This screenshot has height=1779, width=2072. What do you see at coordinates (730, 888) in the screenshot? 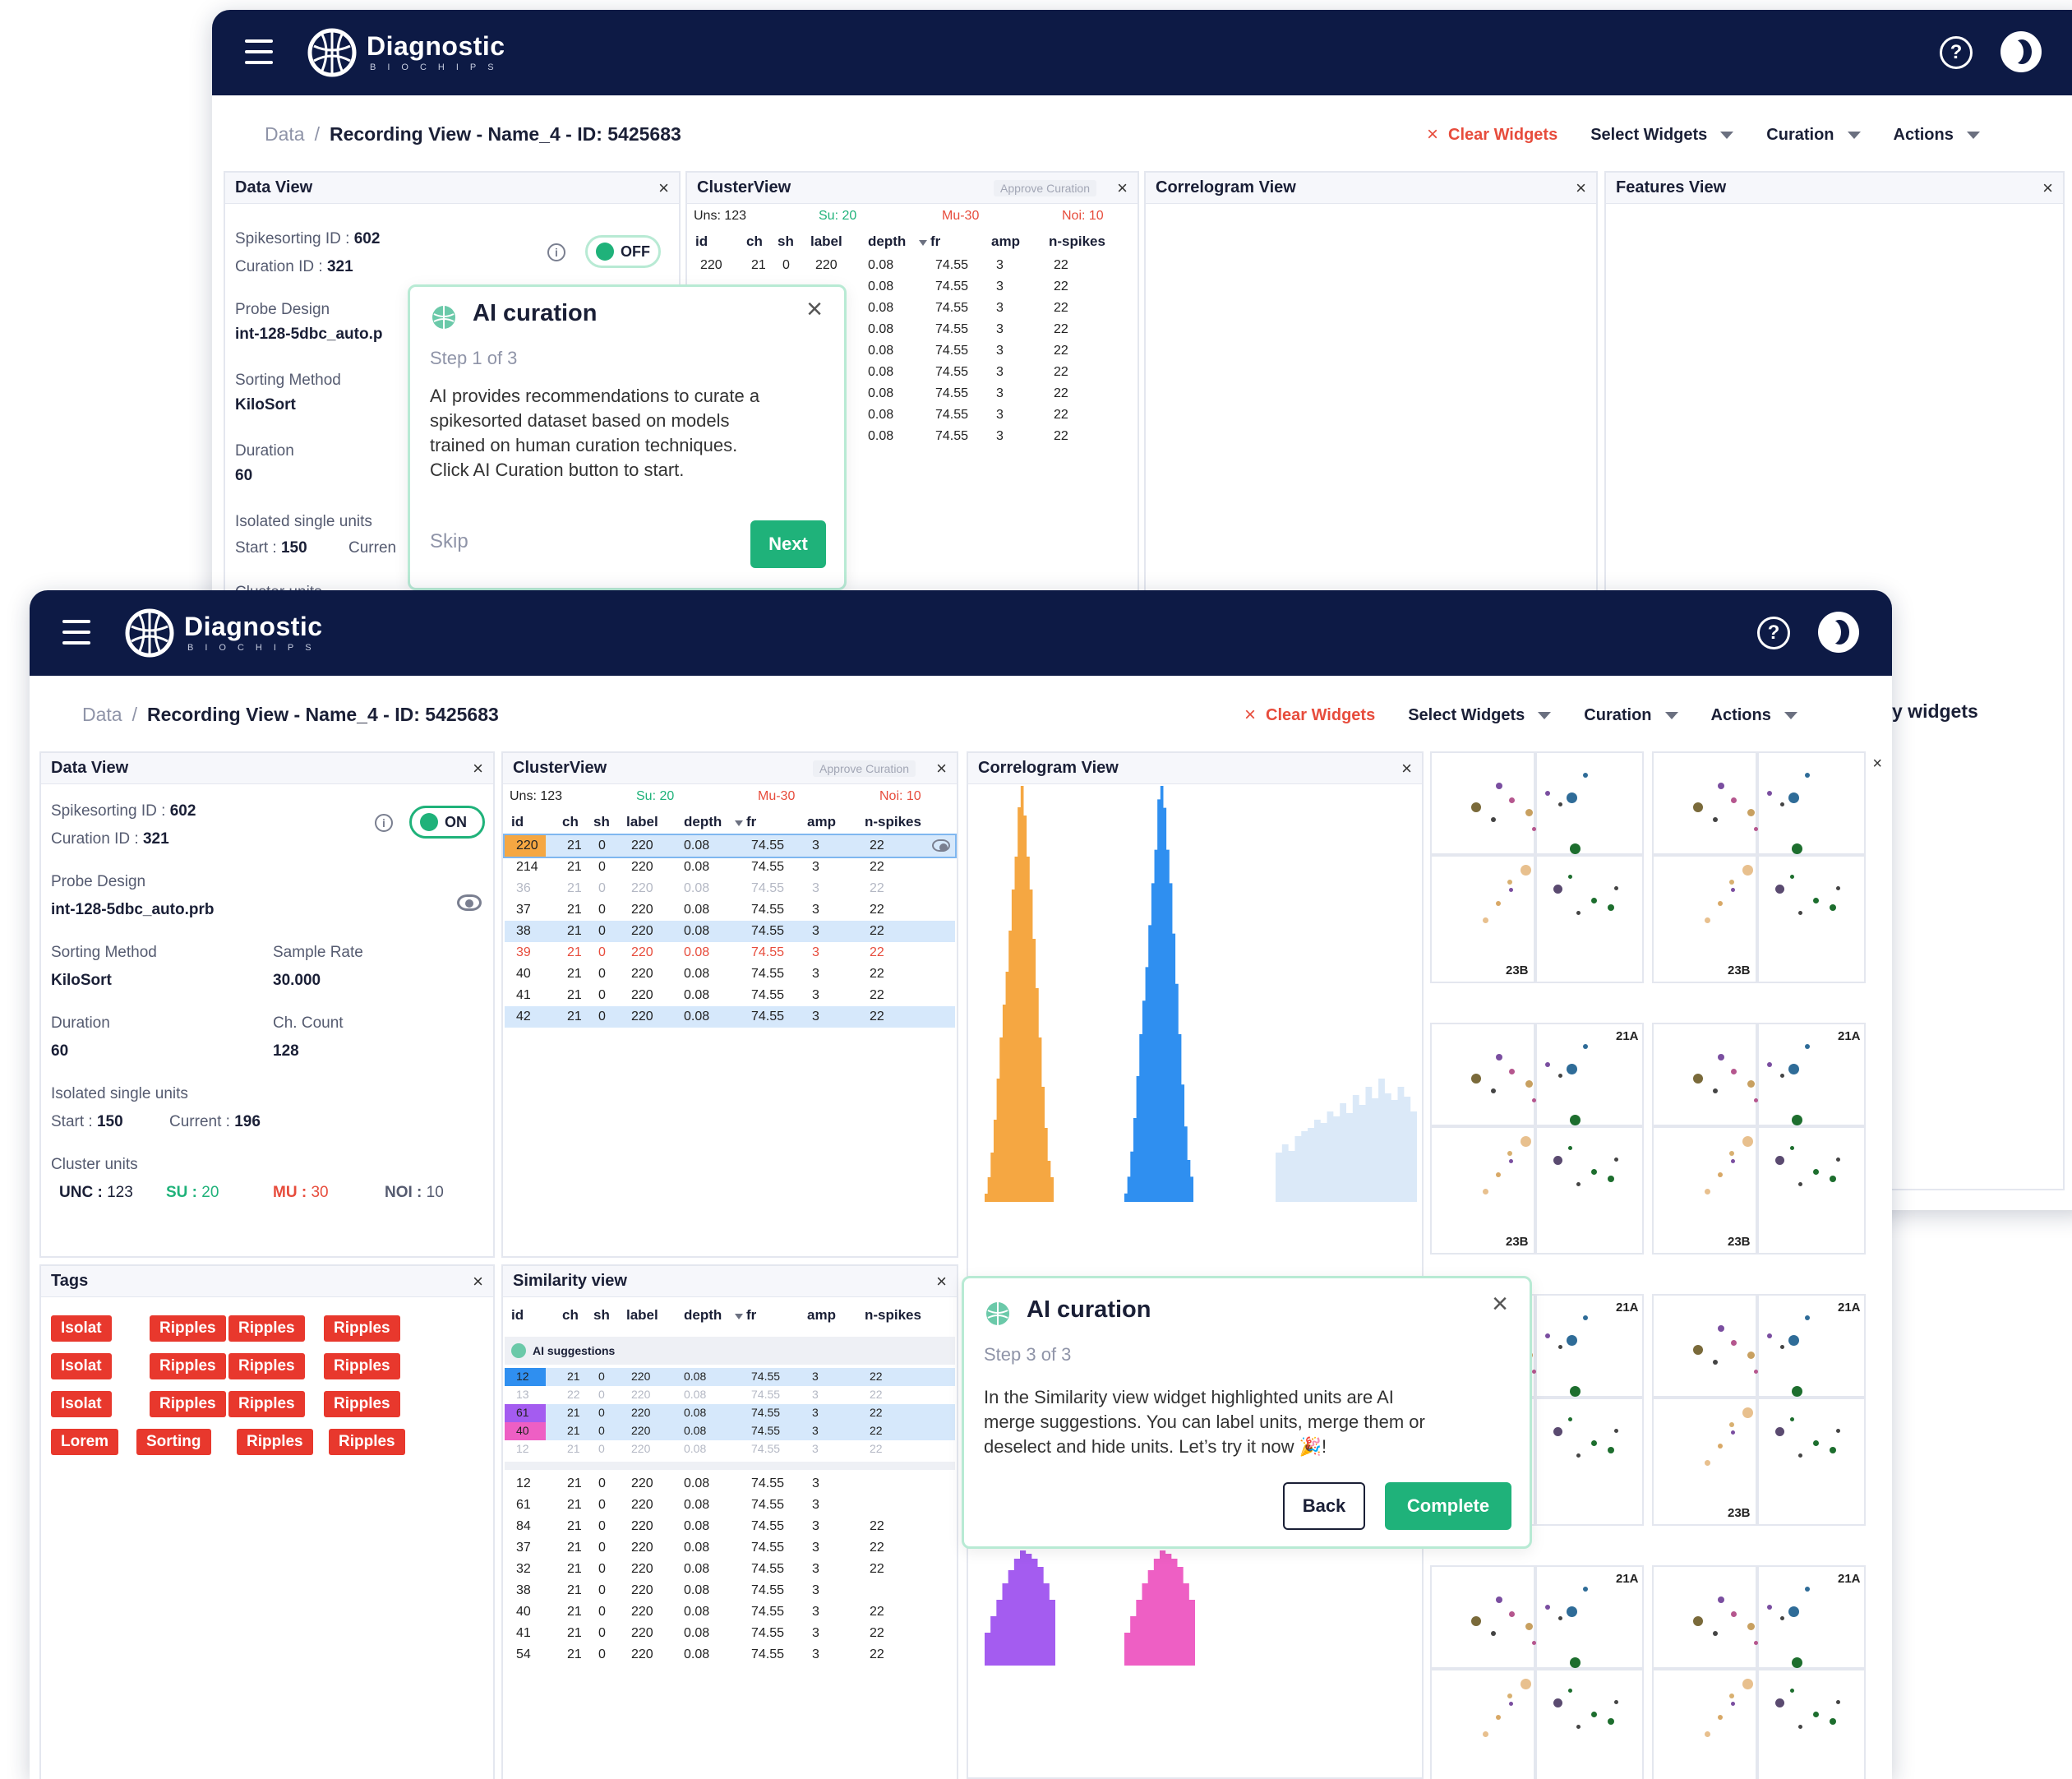
I see `table-row: 36 21 0 220 0.08 74.55 3 22` at bounding box center [730, 888].